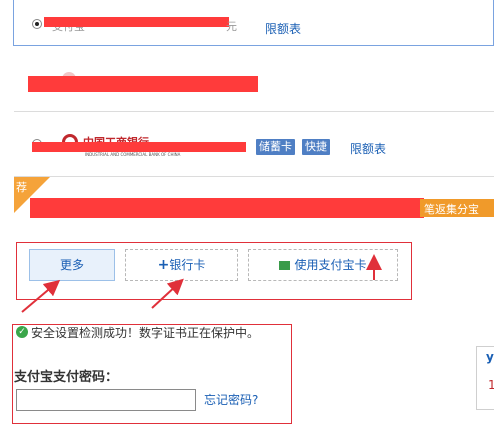  Describe the element at coordinates (231, 399) in the screenshot. I see `forgot-password-link: 忘记密码?` at that location.